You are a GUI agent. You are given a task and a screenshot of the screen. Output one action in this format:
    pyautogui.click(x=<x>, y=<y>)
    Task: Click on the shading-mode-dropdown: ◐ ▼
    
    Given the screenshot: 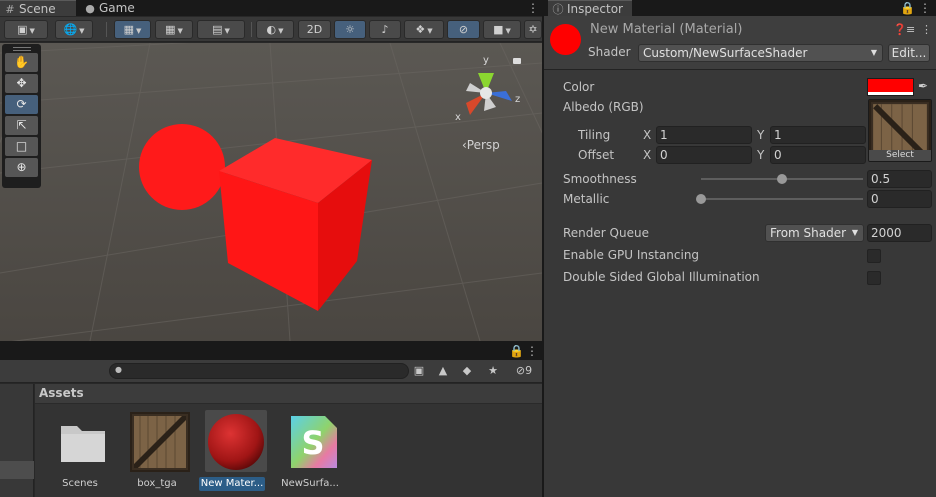 What is the action you would take?
    pyautogui.click(x=275, y=29)
    